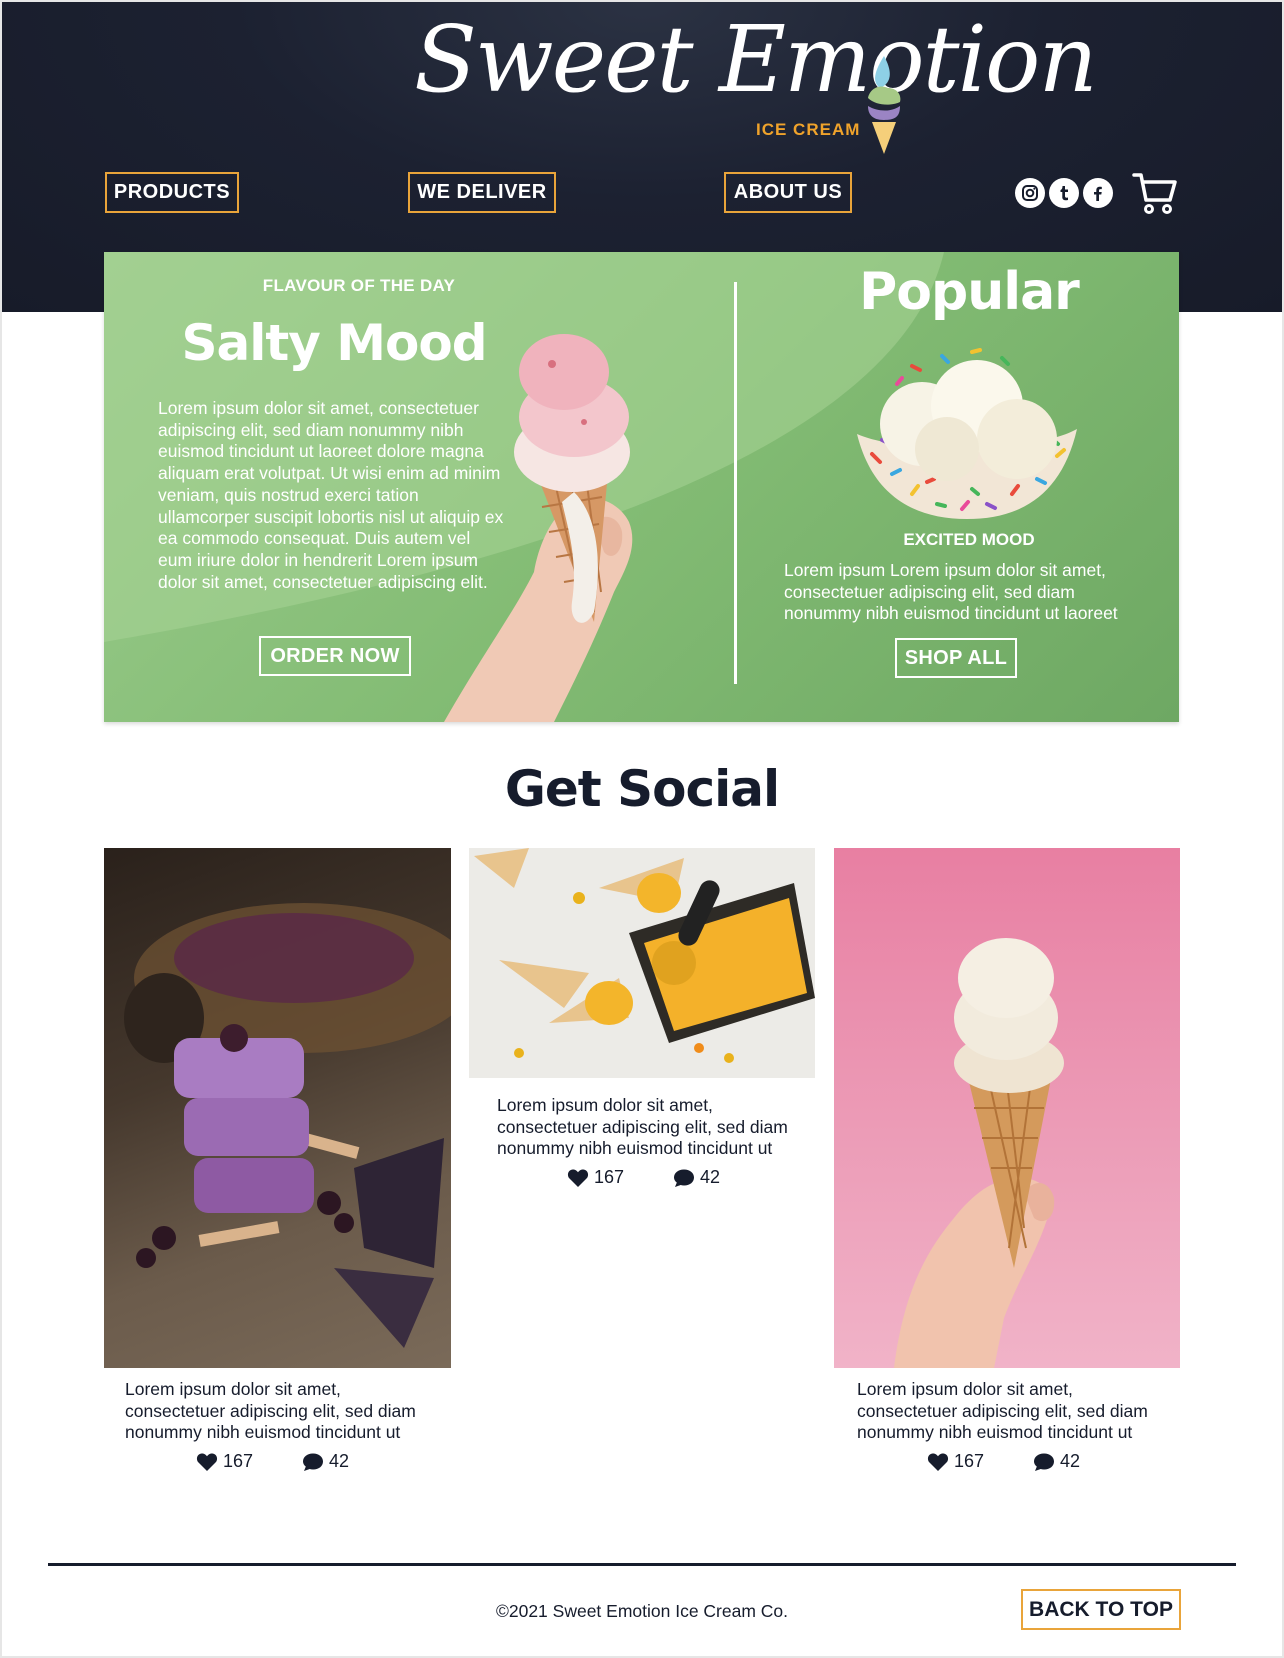 The width and height of the screenshot is (1284, 1658). What do you see at coordinates (735, 483) in the screenshot?
I see `hero-divider` at bounding box center [735, 483].